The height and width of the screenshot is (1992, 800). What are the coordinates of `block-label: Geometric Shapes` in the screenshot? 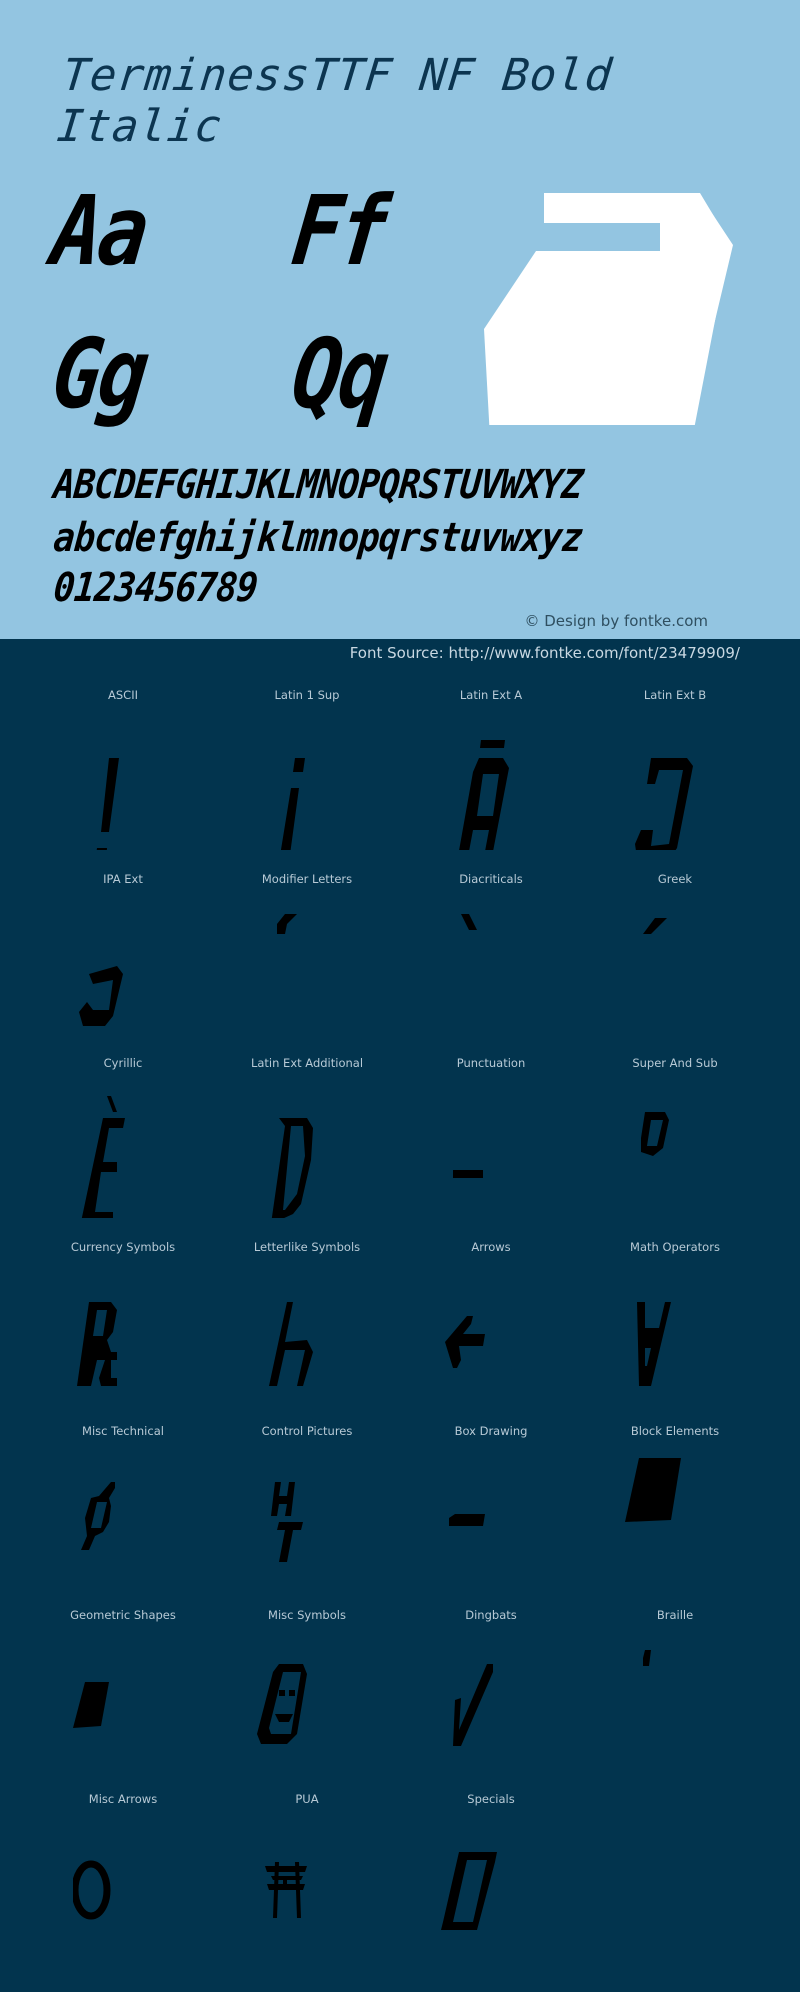 It's located at (123, 1615).